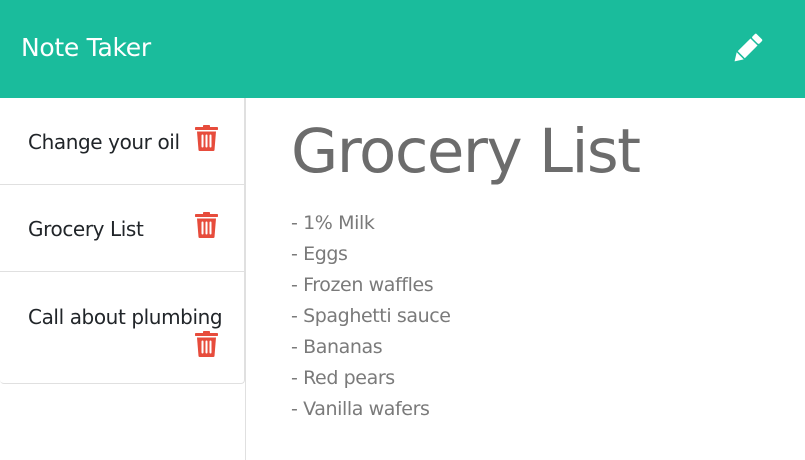 Image resolution: width=805 pixels, height=460 pixels. I want to click on app-title: Note Taker, so click(86, 48).